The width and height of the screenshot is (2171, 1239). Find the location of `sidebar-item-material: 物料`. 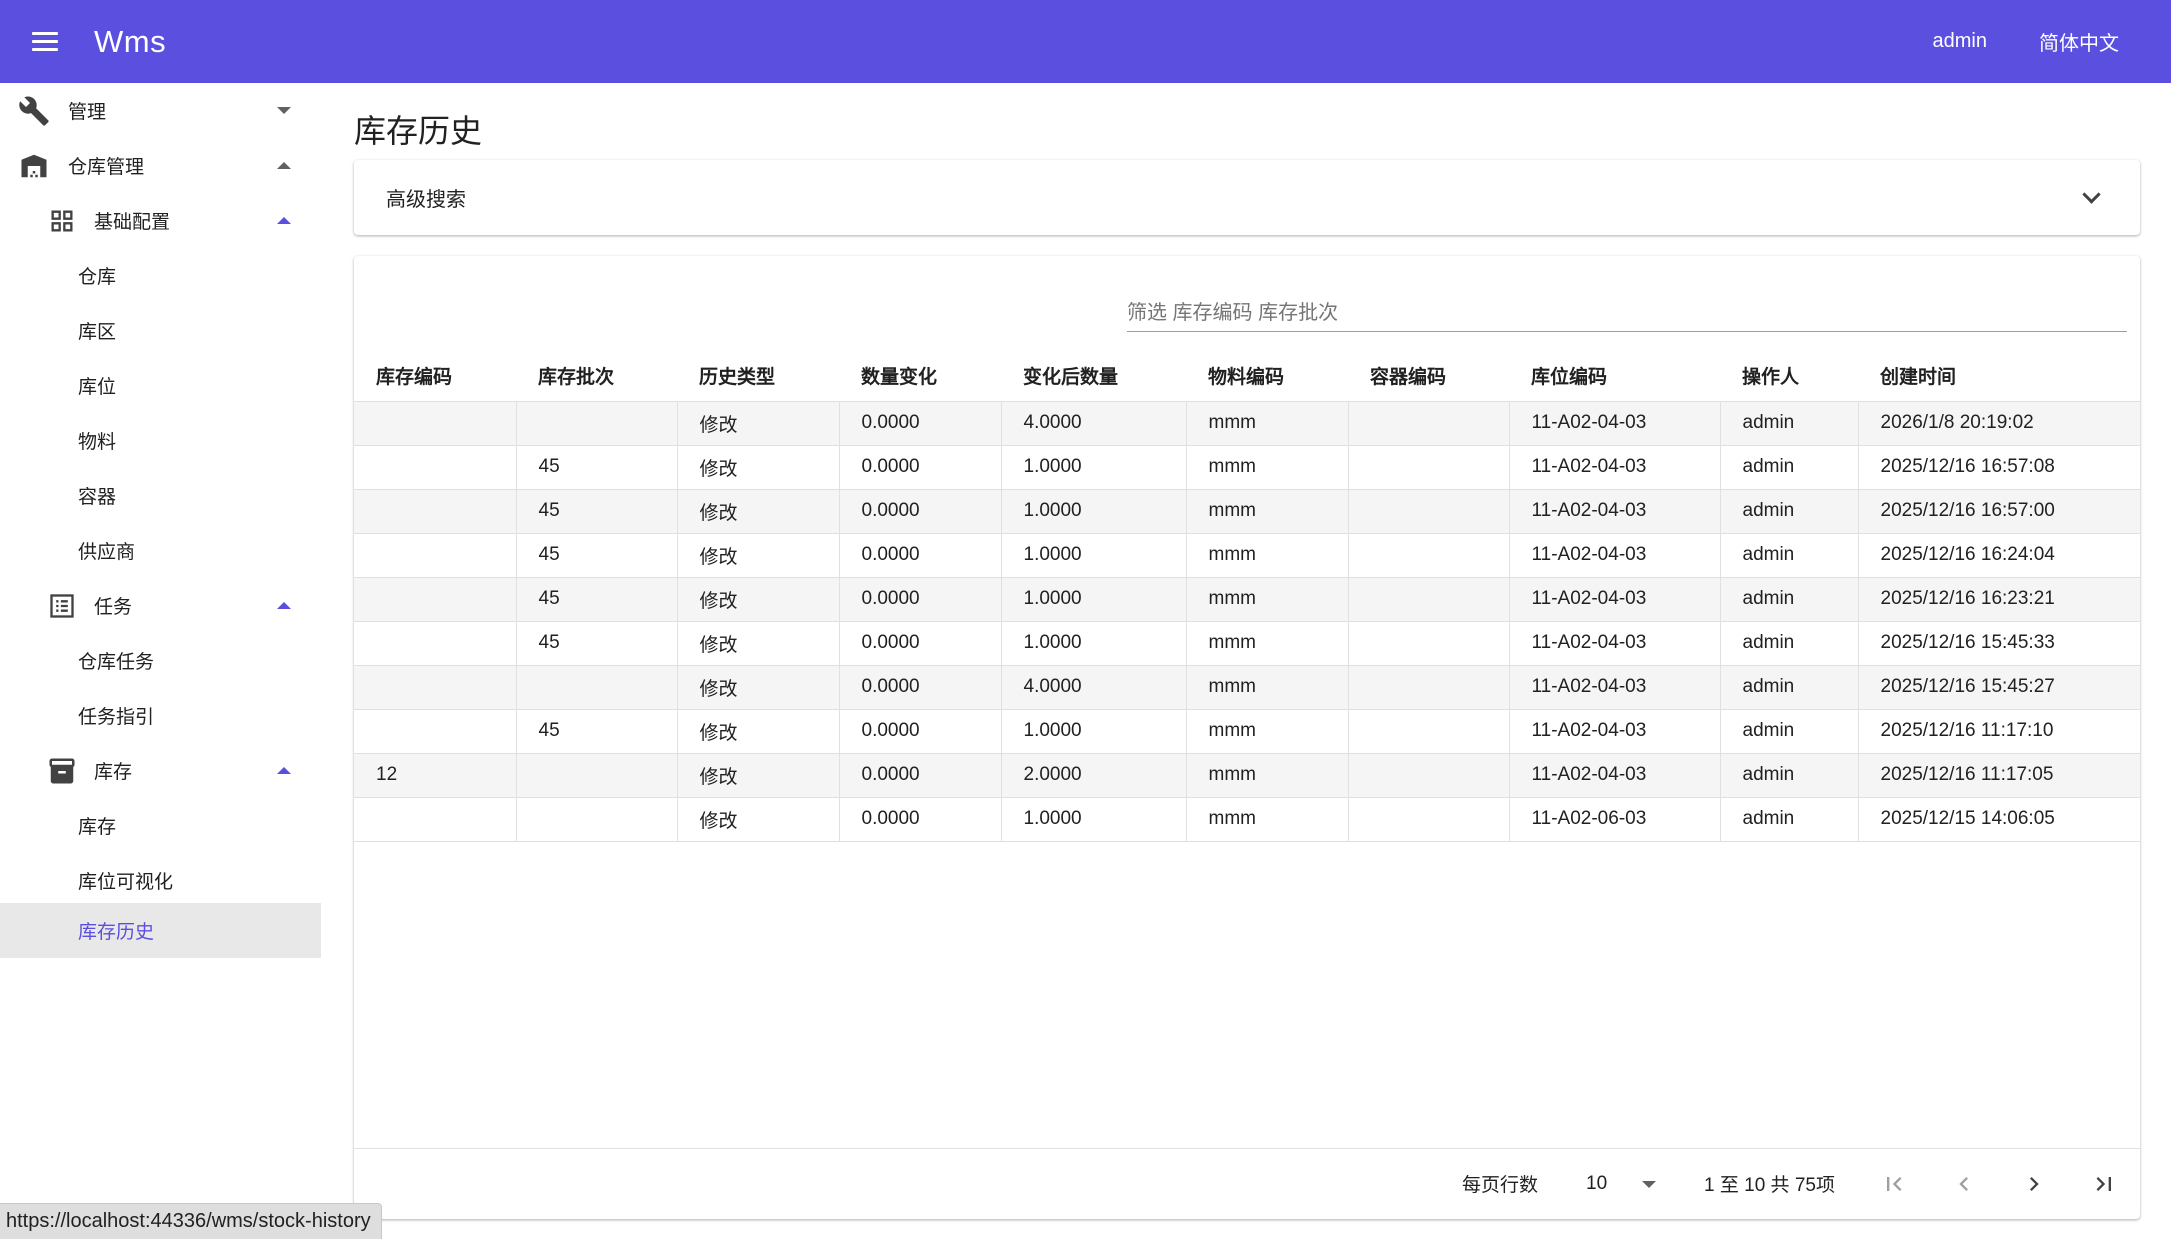

sidebar-item-material: 物料 is located at coordinates (160, 440).